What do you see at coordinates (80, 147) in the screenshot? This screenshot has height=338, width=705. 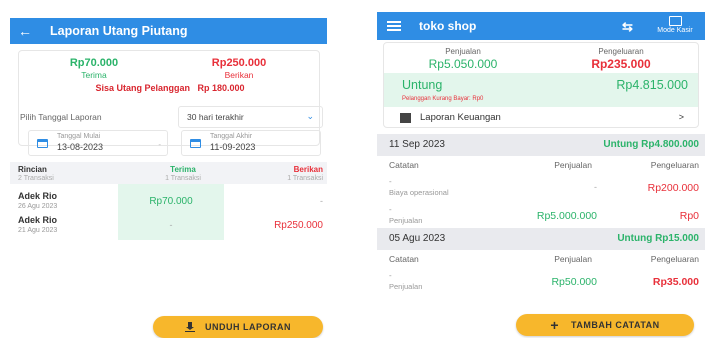 I see `start-date-value: 13-08-2023` at bounding box center [80, 147].